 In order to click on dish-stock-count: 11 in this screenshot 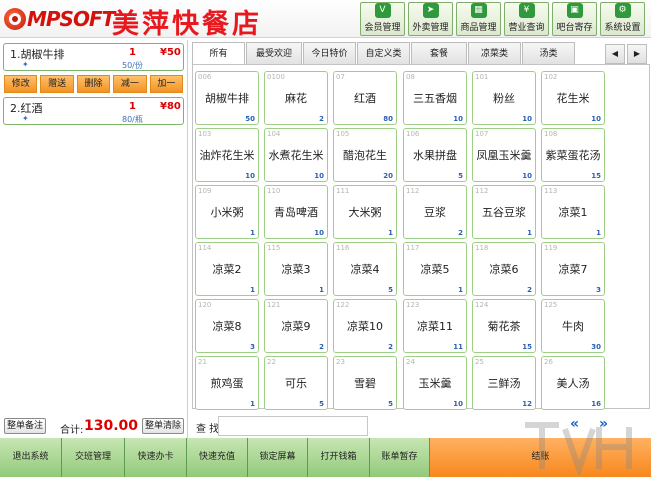, I will do `click(458, 347)`.